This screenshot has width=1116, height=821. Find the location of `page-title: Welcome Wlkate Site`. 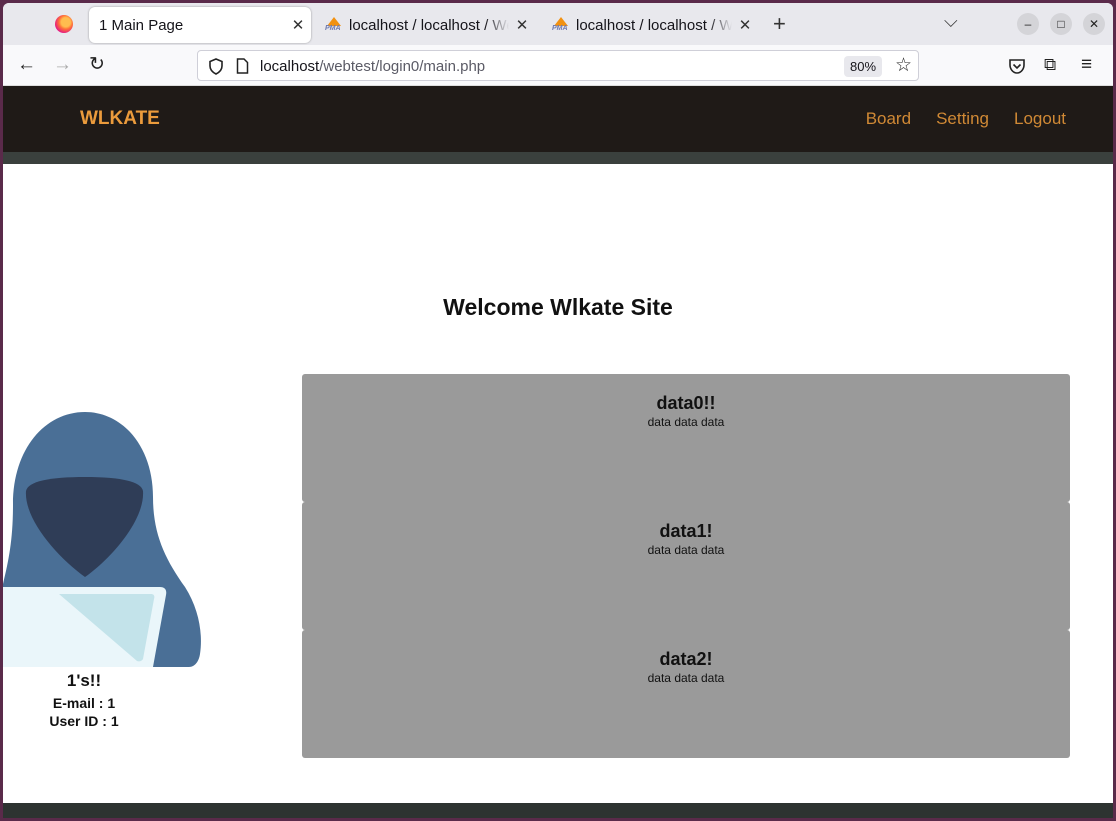

page-title: Welcome Wlkate Site is located at coordinates (558, 307).